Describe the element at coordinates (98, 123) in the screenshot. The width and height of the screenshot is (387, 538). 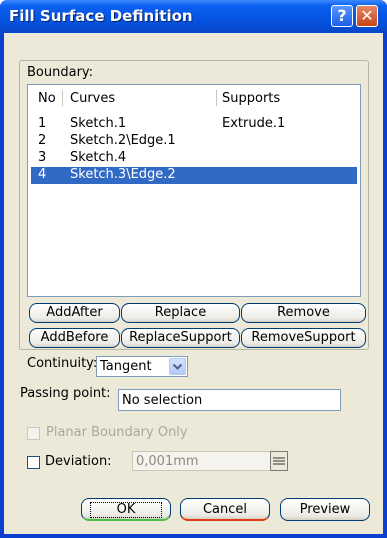
I see `row-curve: Sketch.1` at that location.